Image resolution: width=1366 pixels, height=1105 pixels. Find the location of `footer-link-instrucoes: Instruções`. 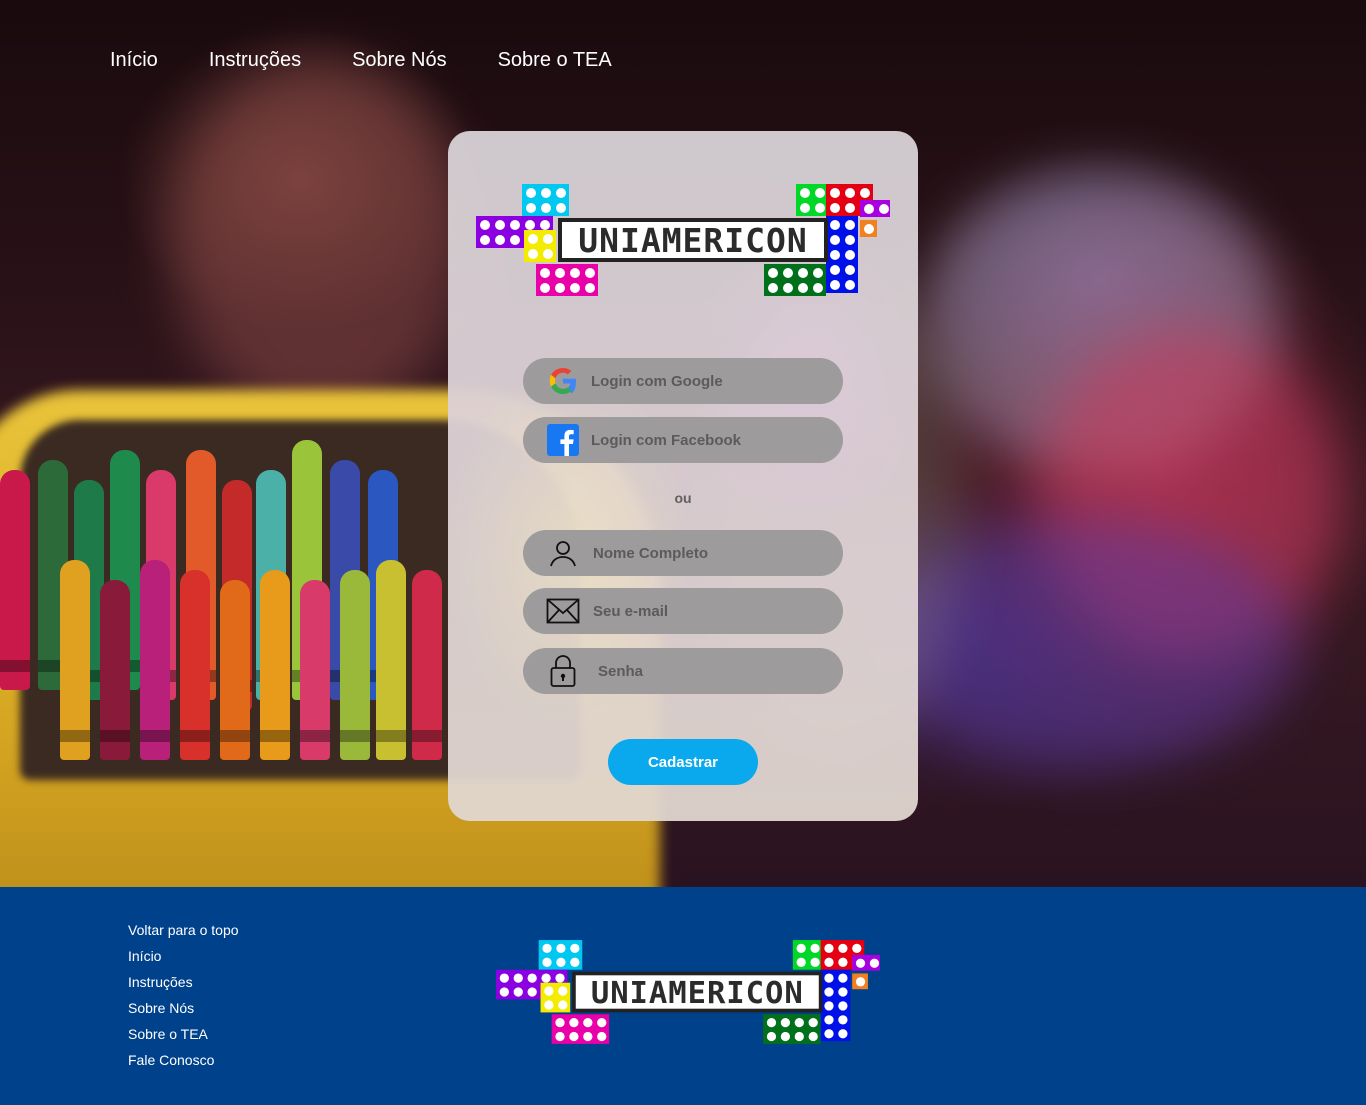

footer-link-instrucoes: Instruções is located at coordinates (160, 982).